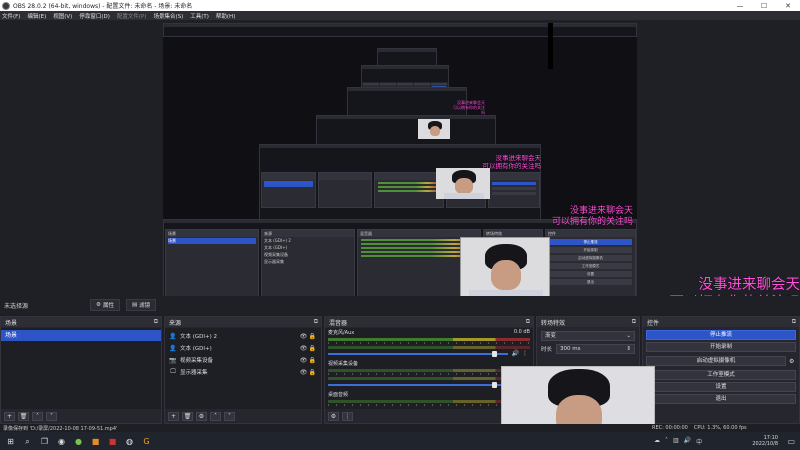 The width and height of the screenshot is (800, 450). Describe the element at coordinates (333, 416) in the screenshot. I see `mixer-settings-button: ⚙` at that location.